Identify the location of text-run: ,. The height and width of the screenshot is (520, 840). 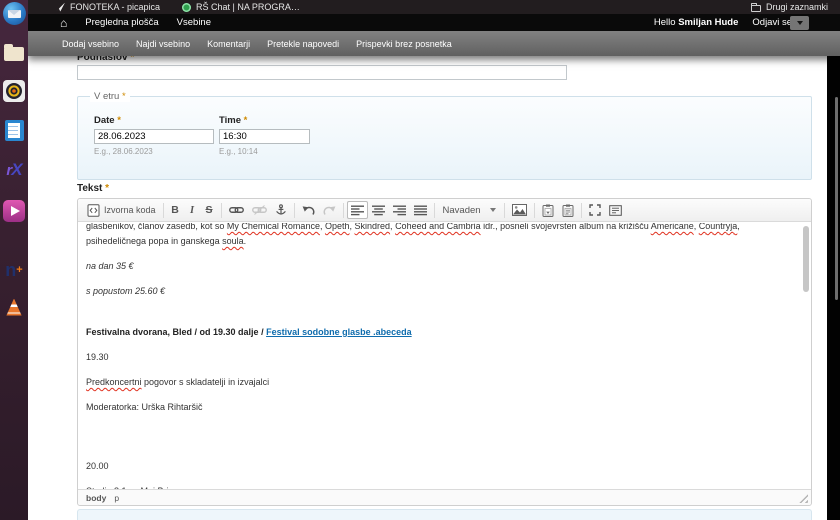
(738, 227).